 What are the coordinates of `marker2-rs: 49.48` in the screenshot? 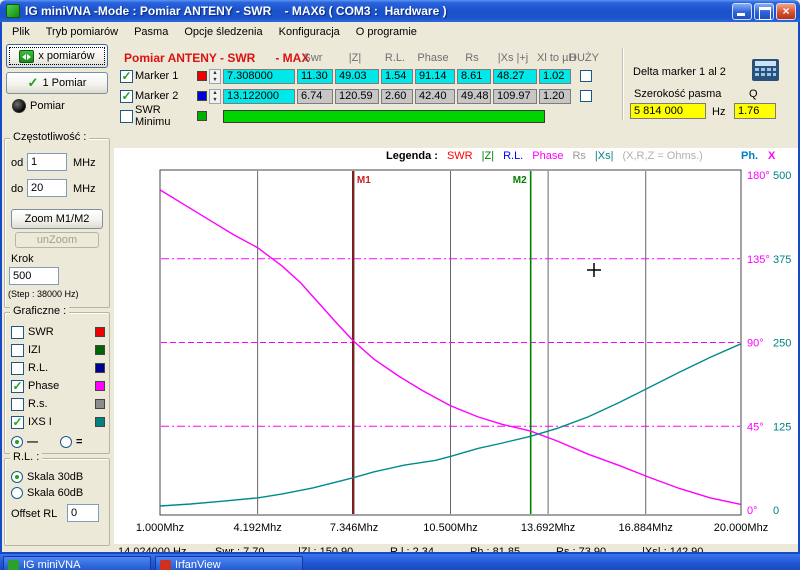 It's located at (474, 96).